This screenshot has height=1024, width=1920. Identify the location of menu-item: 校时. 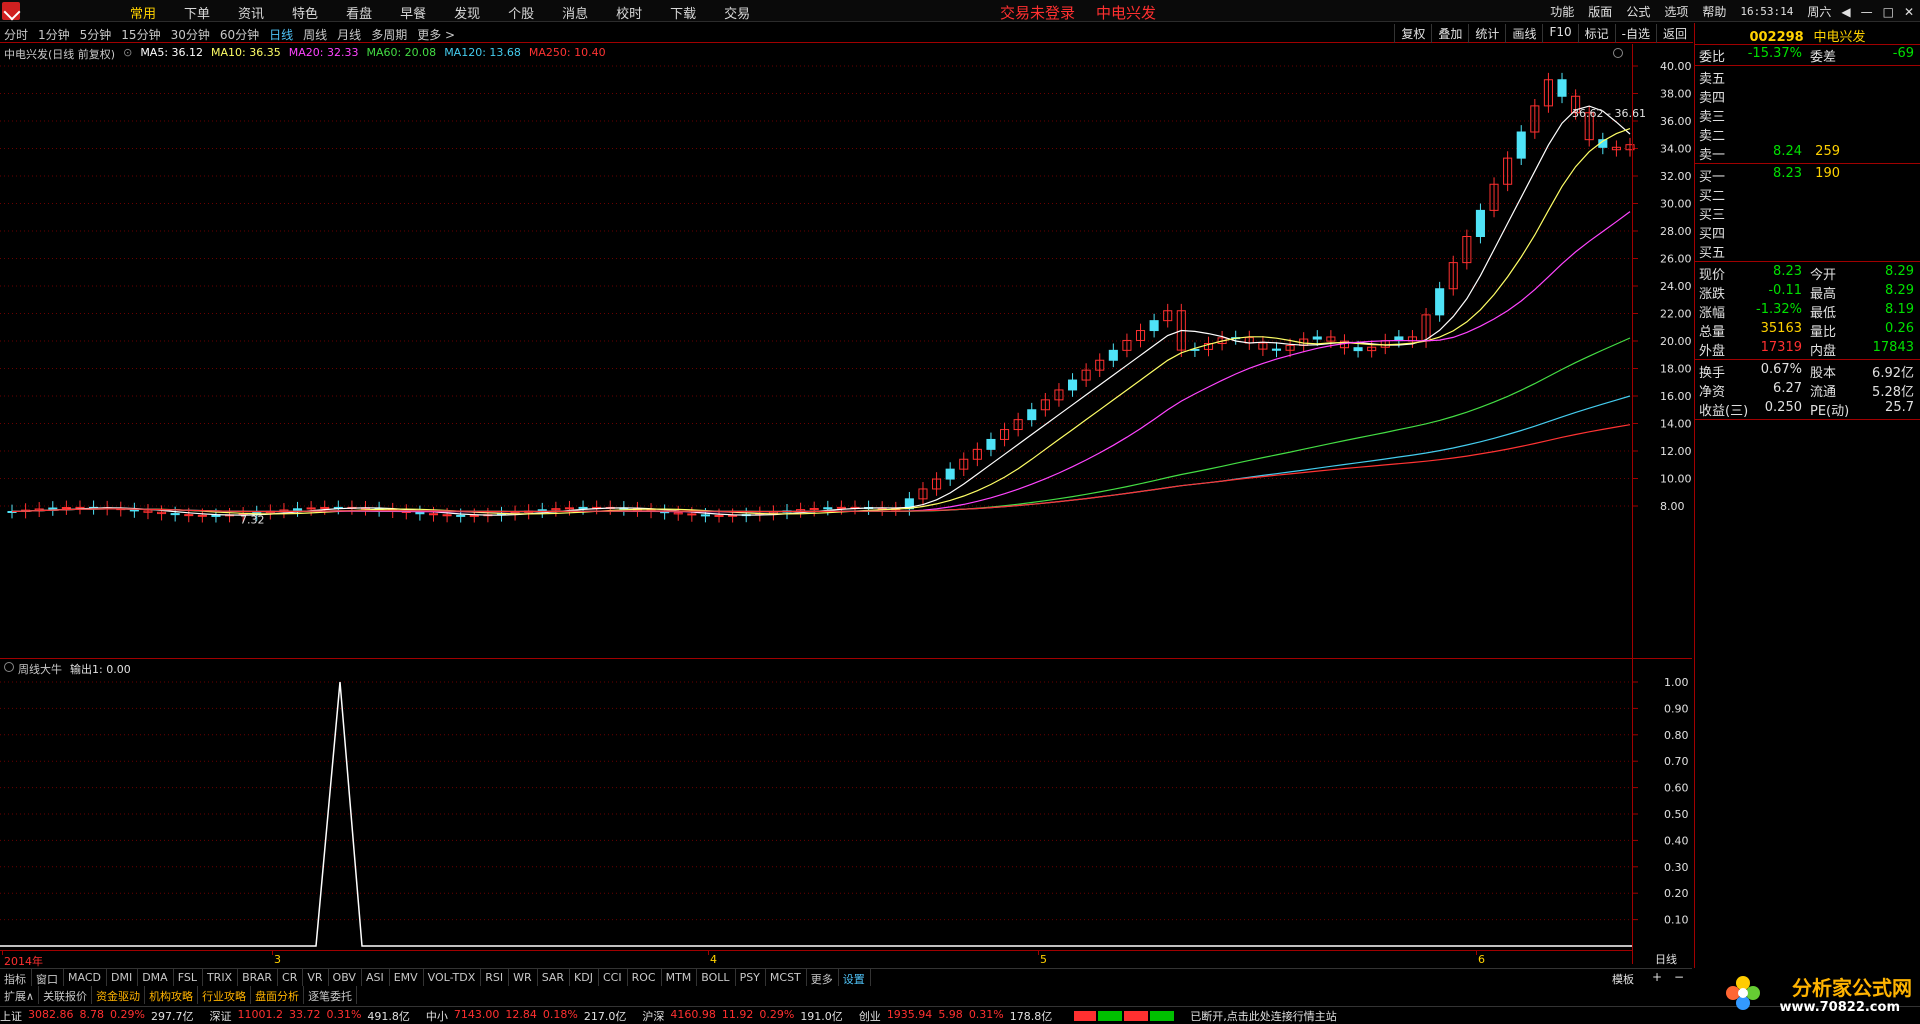
(629, 12).